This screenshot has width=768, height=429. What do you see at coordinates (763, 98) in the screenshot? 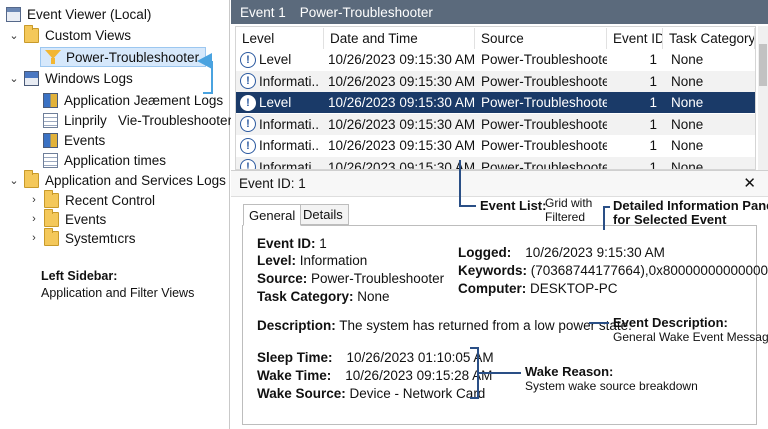
I see `event-grid-scrollbar` at bounding box center [763, 98].